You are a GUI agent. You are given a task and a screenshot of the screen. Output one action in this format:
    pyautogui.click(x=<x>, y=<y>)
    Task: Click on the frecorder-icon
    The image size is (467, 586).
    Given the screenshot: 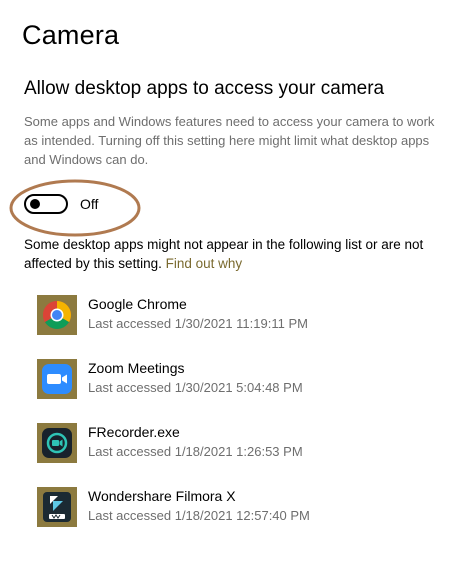 What is the action you would take?
    pyautogui.click(x=57, y=443)
    